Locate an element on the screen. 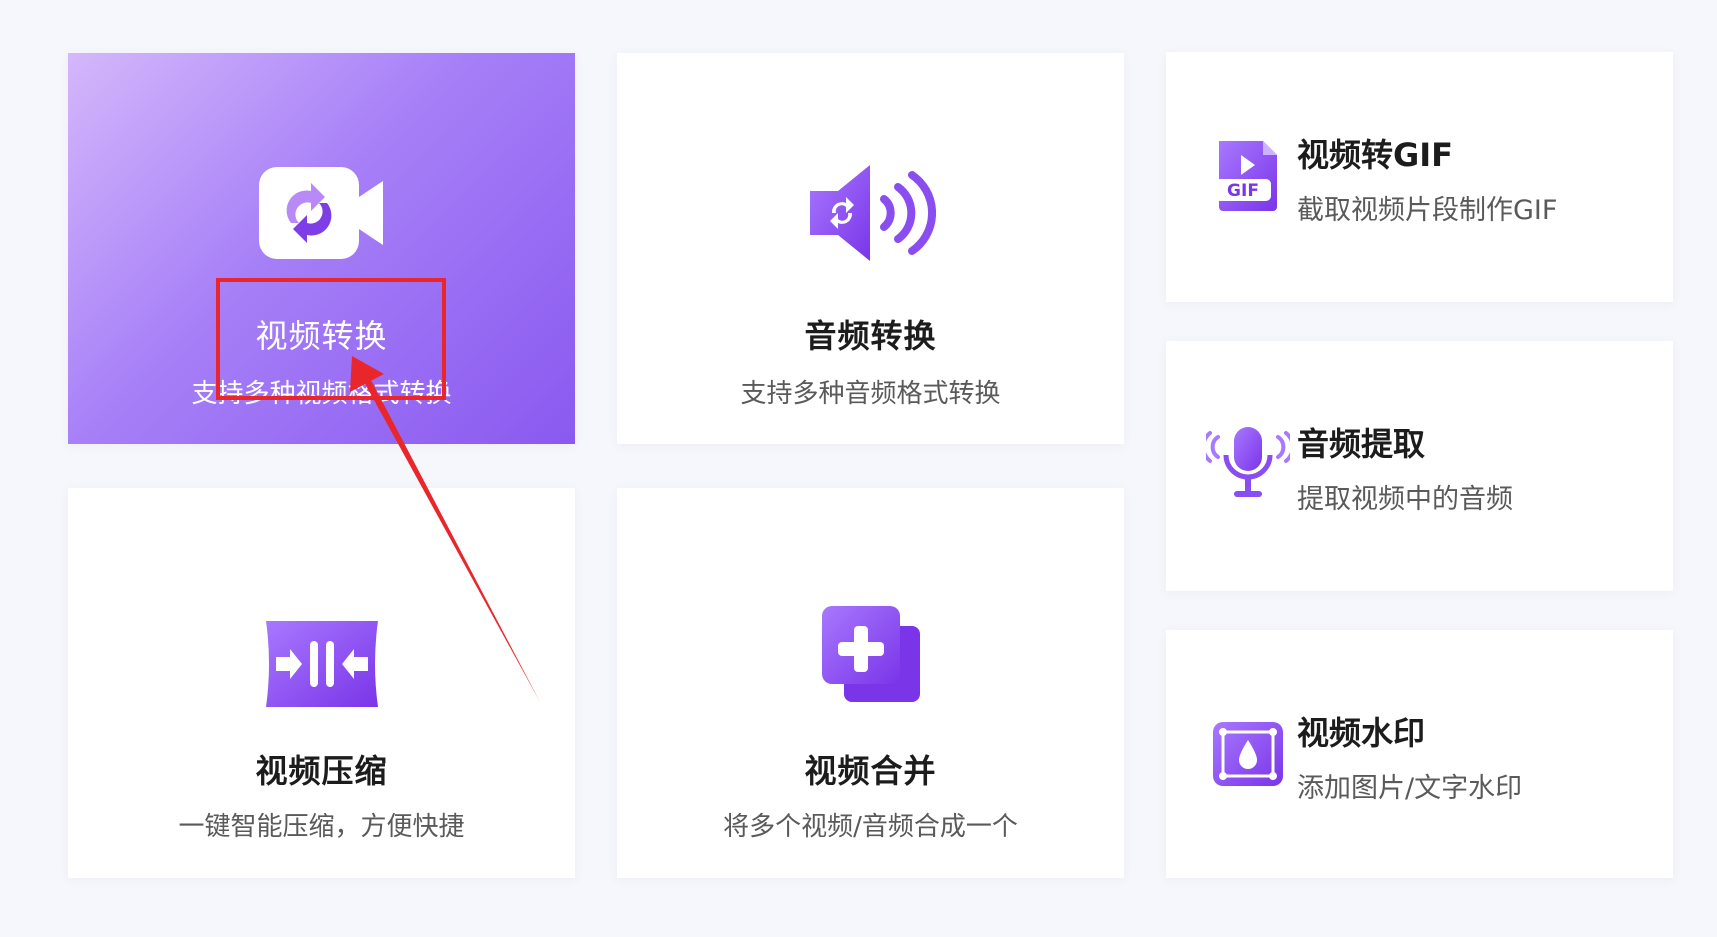 This screenshot has width=1717, height=937. gif-file-icon: GIF is located at coordinates (1248, 176).